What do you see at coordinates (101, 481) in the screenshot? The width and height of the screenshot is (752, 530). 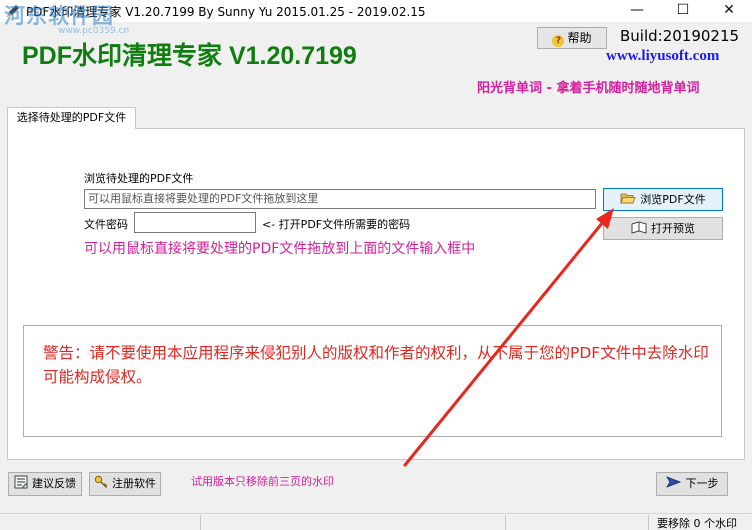 I see `key-icon` at bounding box center [101, 481].